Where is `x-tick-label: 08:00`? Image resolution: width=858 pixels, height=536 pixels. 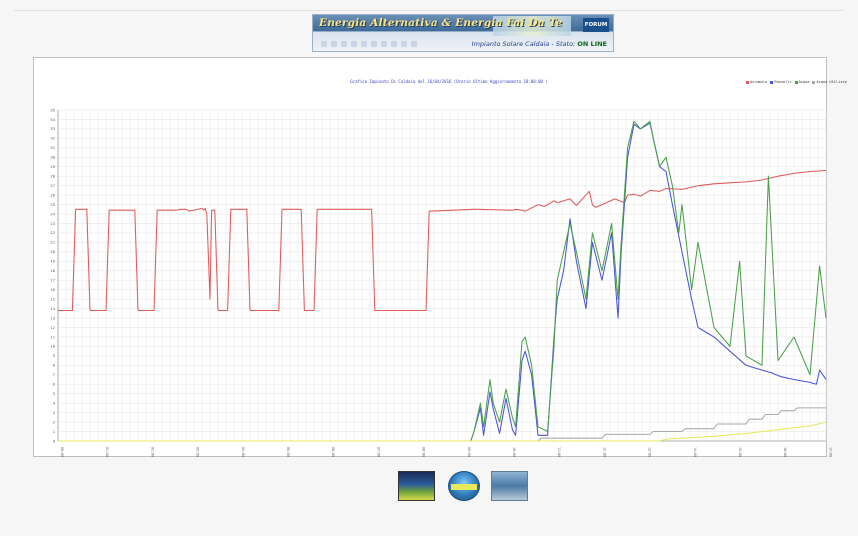
x-tick-label: 08:00 is located at coordinates (424, 452).